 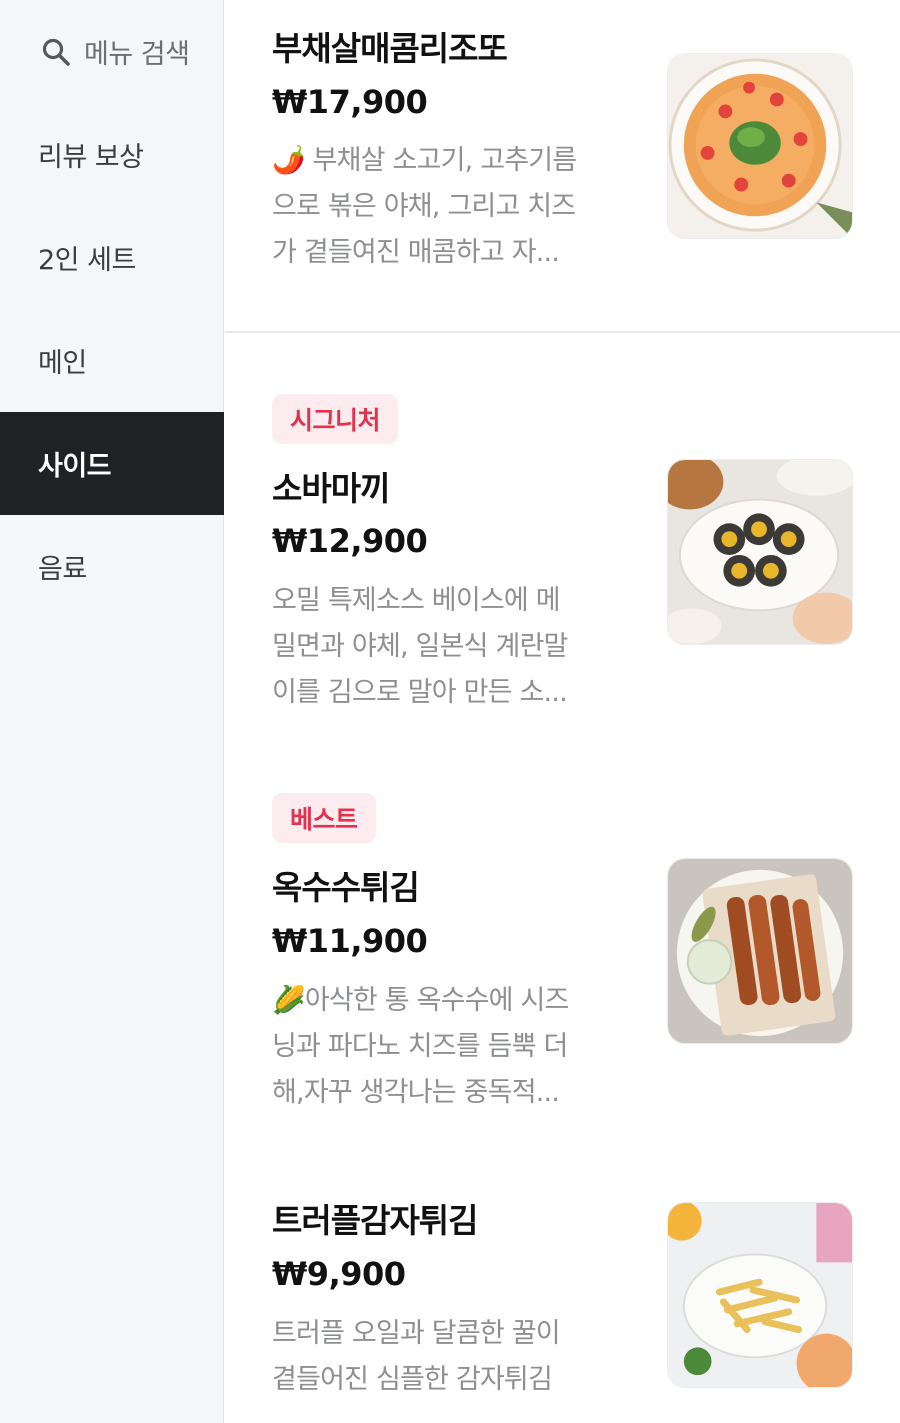 What do you see at coordinates (375, 1220) in the screenshot?
I see `menu-item-name: 트러플감자튀김` at bounding box center [375, 1220].